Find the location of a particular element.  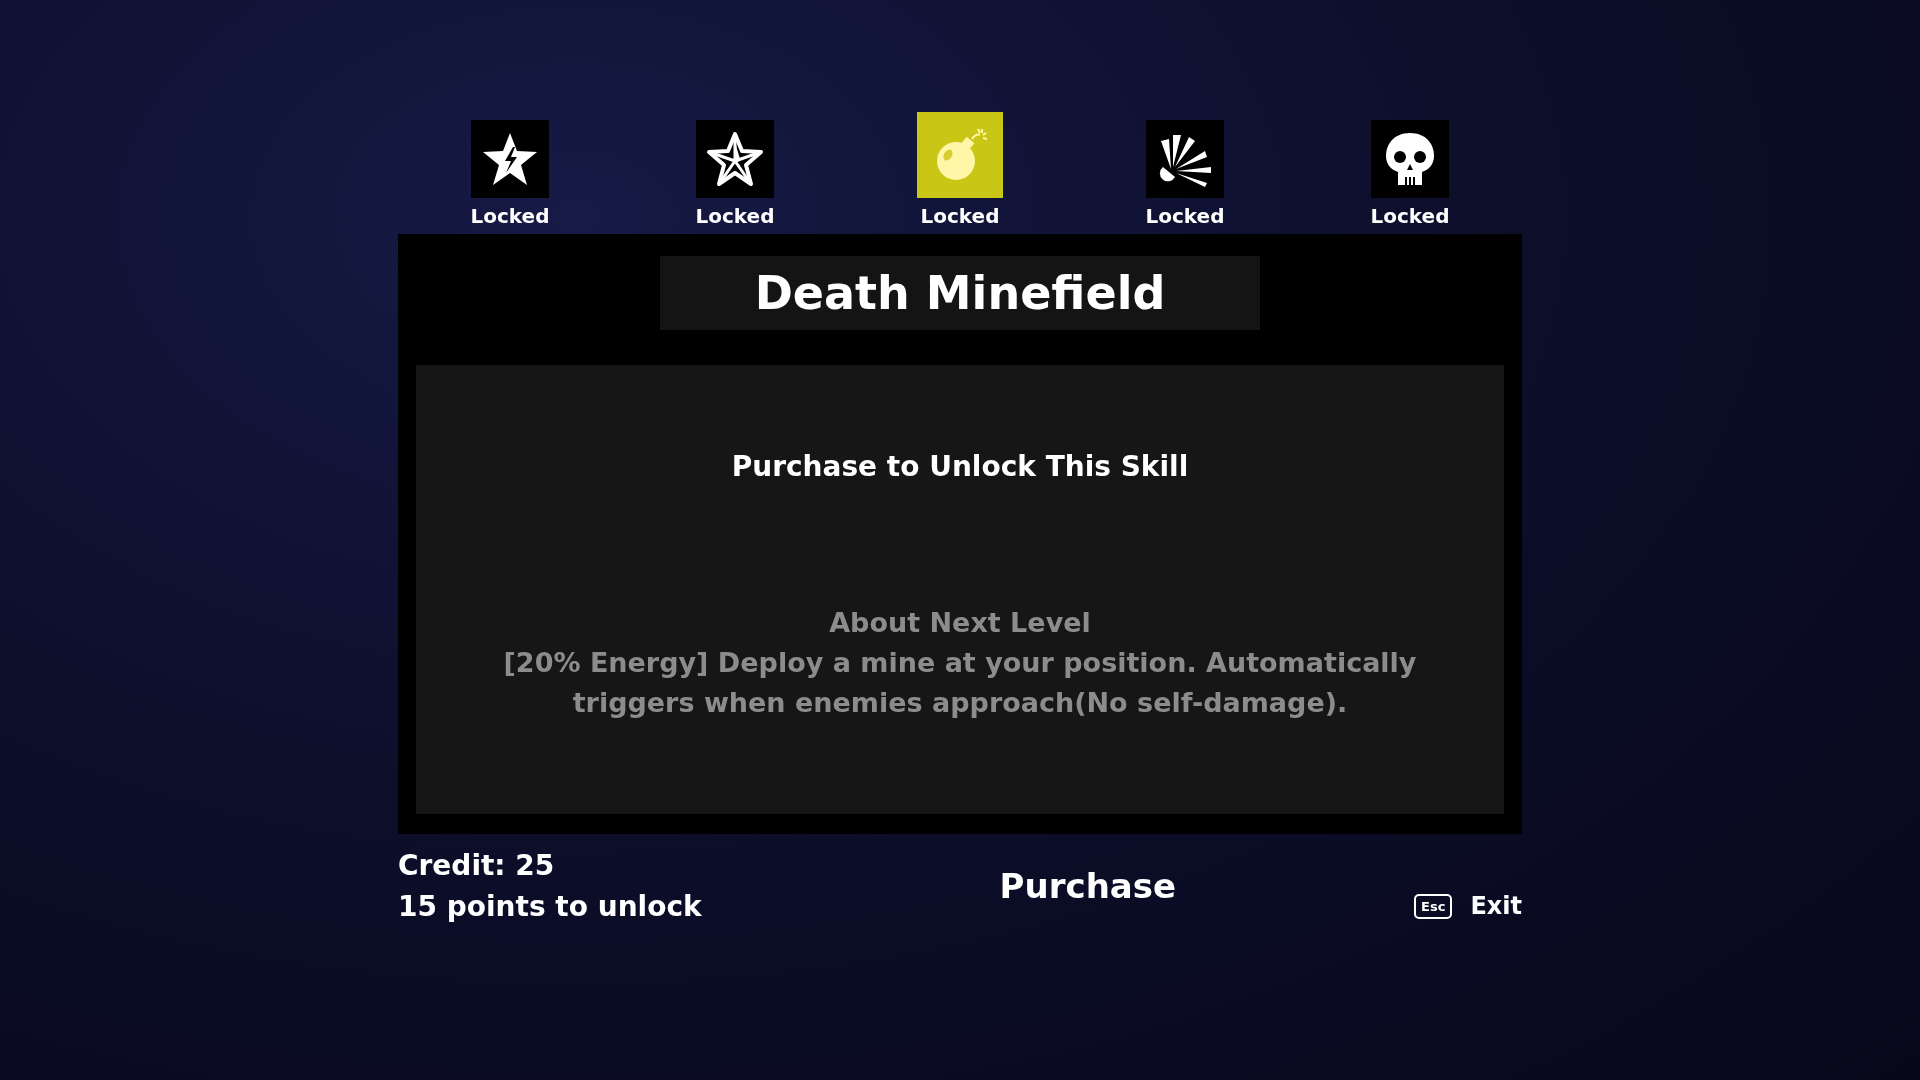

credit-balance: Credit: 25 is located at coordinates (477, 865).